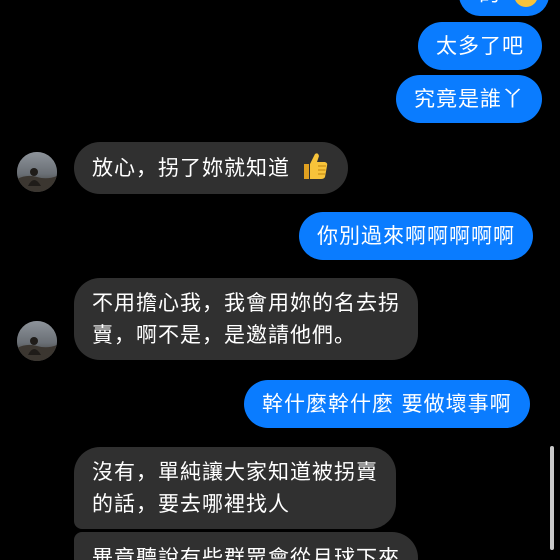  What do you see at coordinates (315, 166) in the screenshot?
I see `thumbs-up-emoji-icon` at bounding box center [315, 166].